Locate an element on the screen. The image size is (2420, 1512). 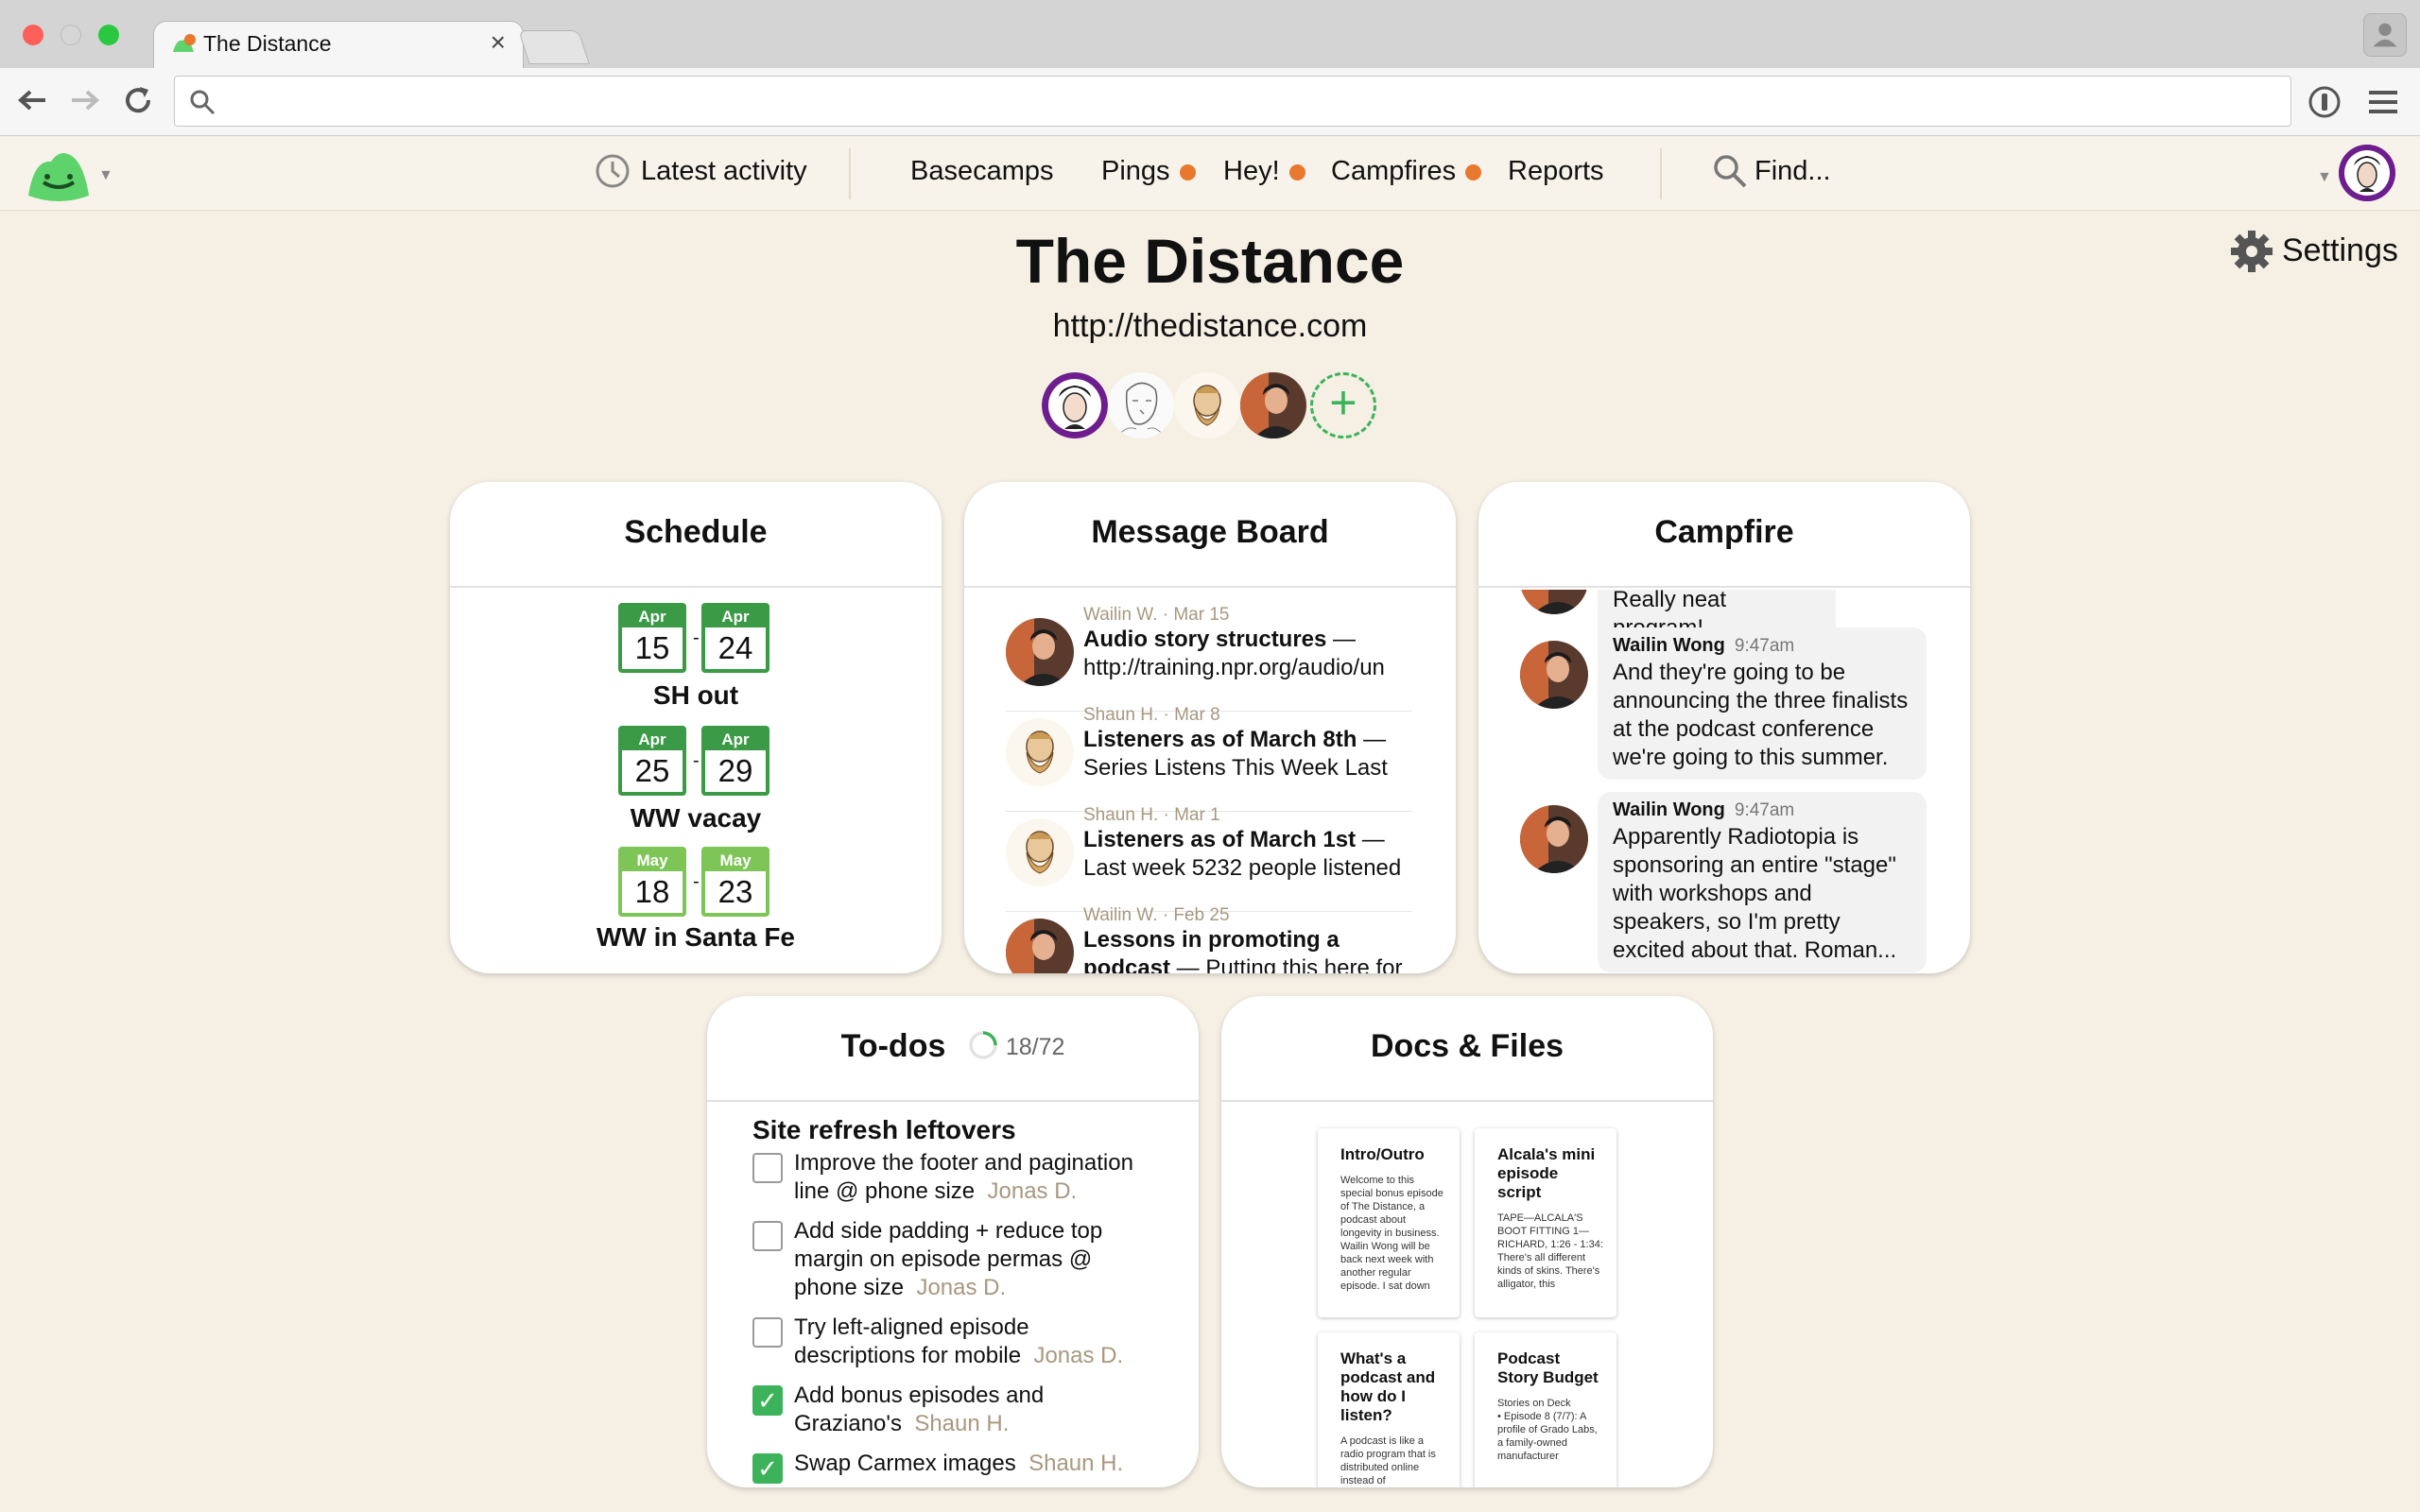
tab-close-icon: × is located at coordinates (498, 42).